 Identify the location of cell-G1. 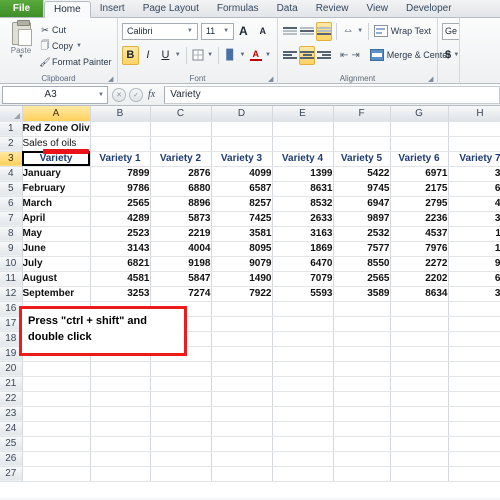
(419, 129).